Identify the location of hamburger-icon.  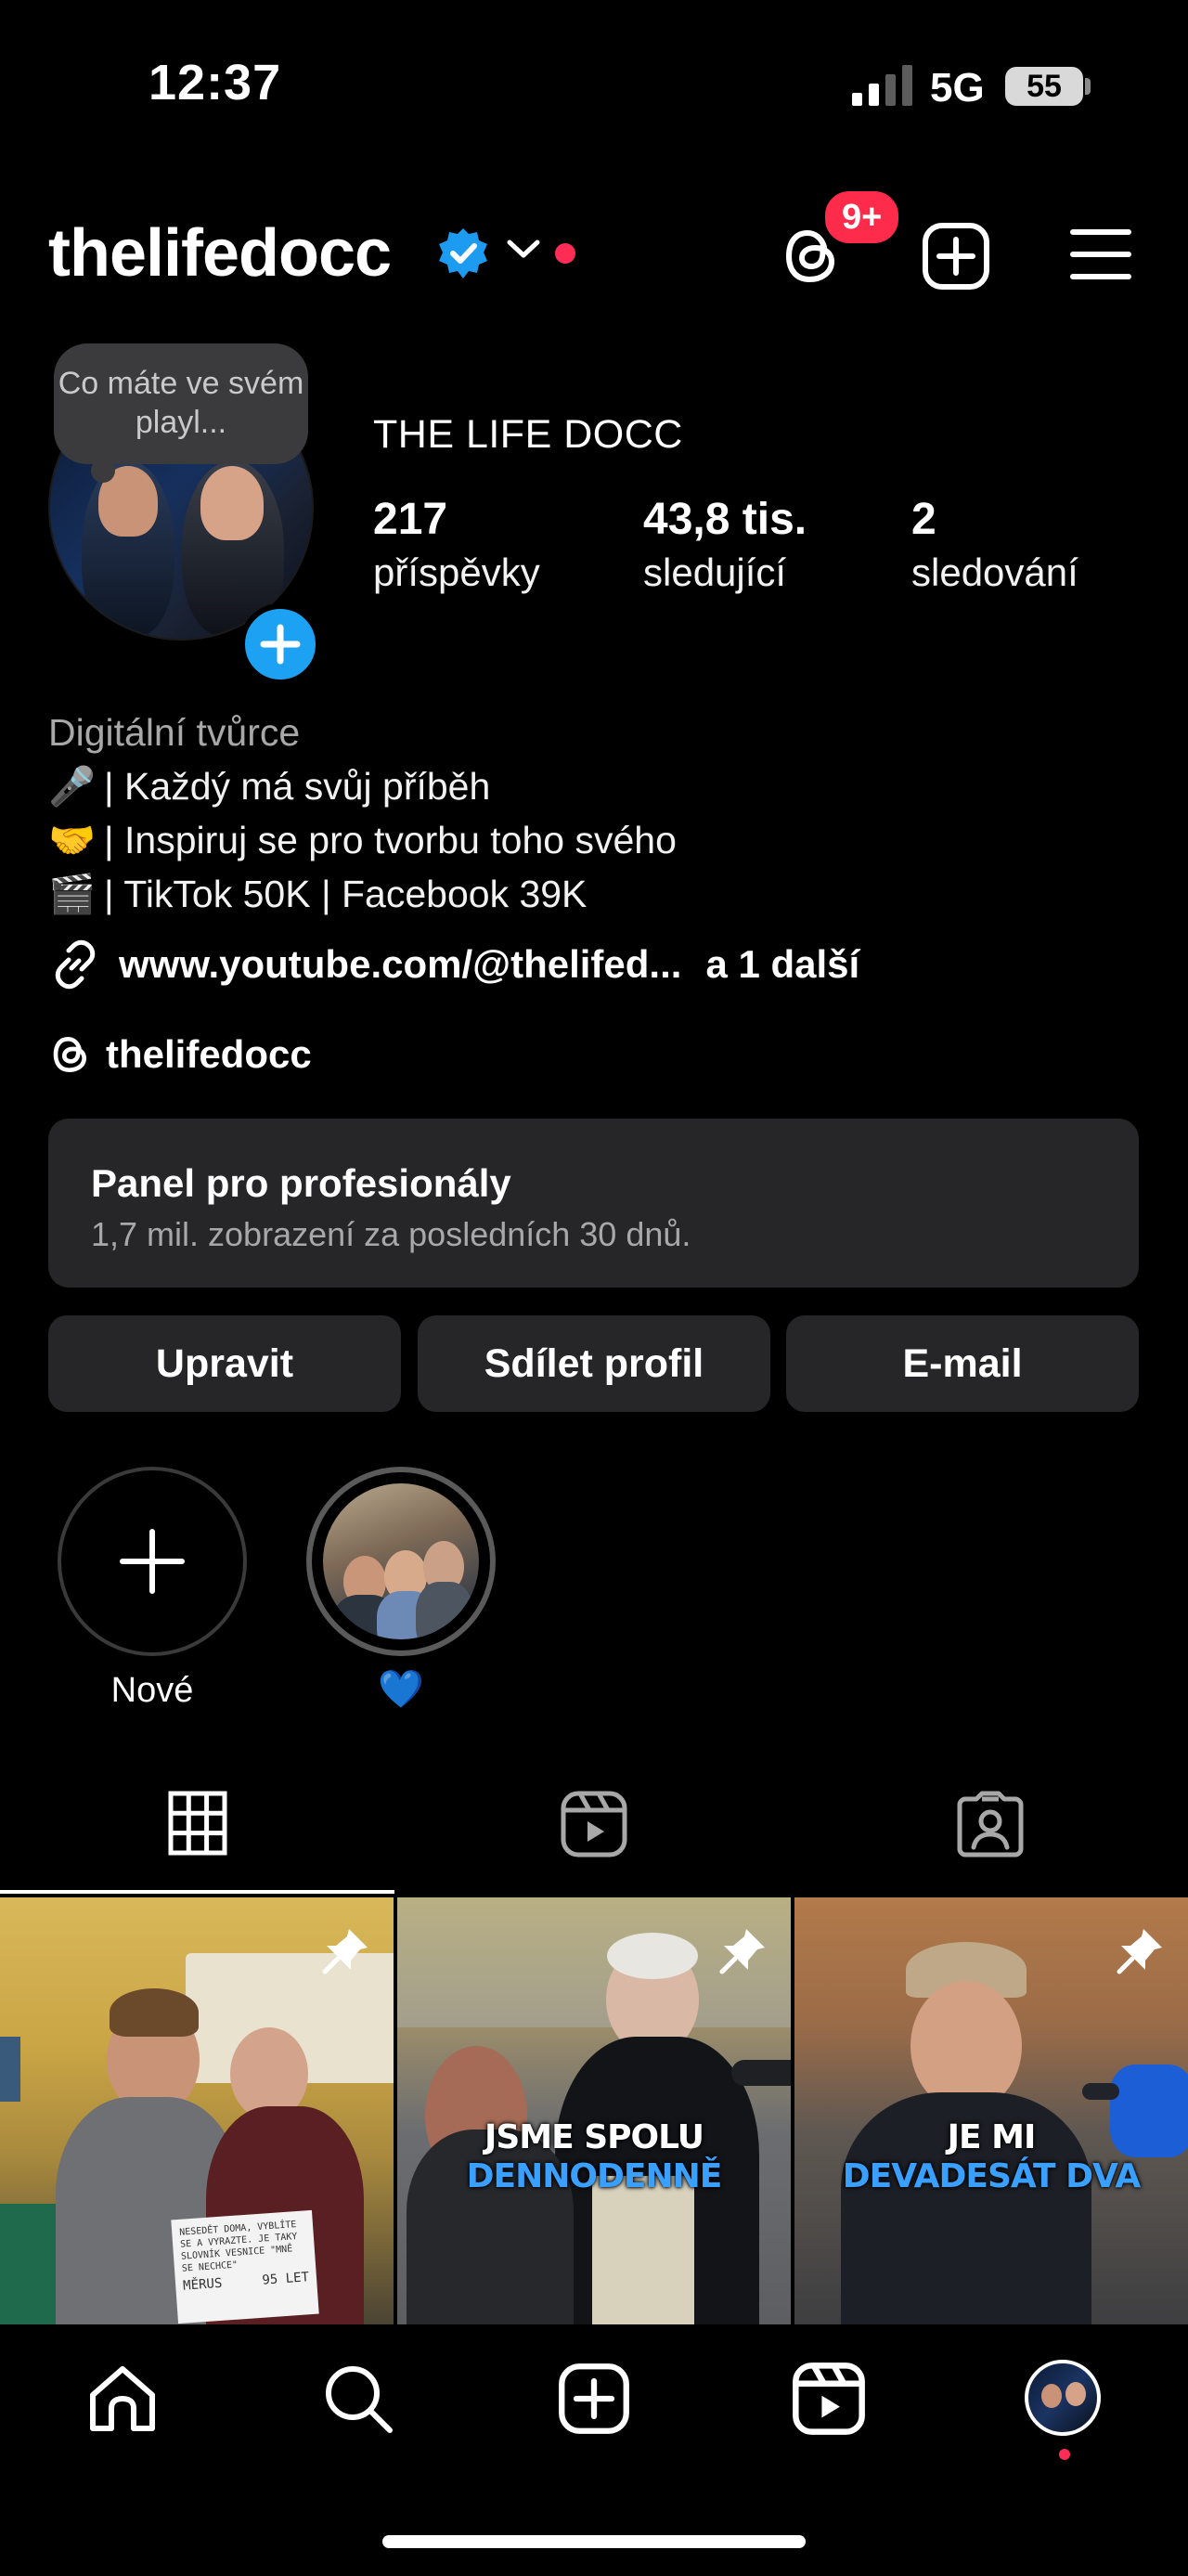
(1100, 254).